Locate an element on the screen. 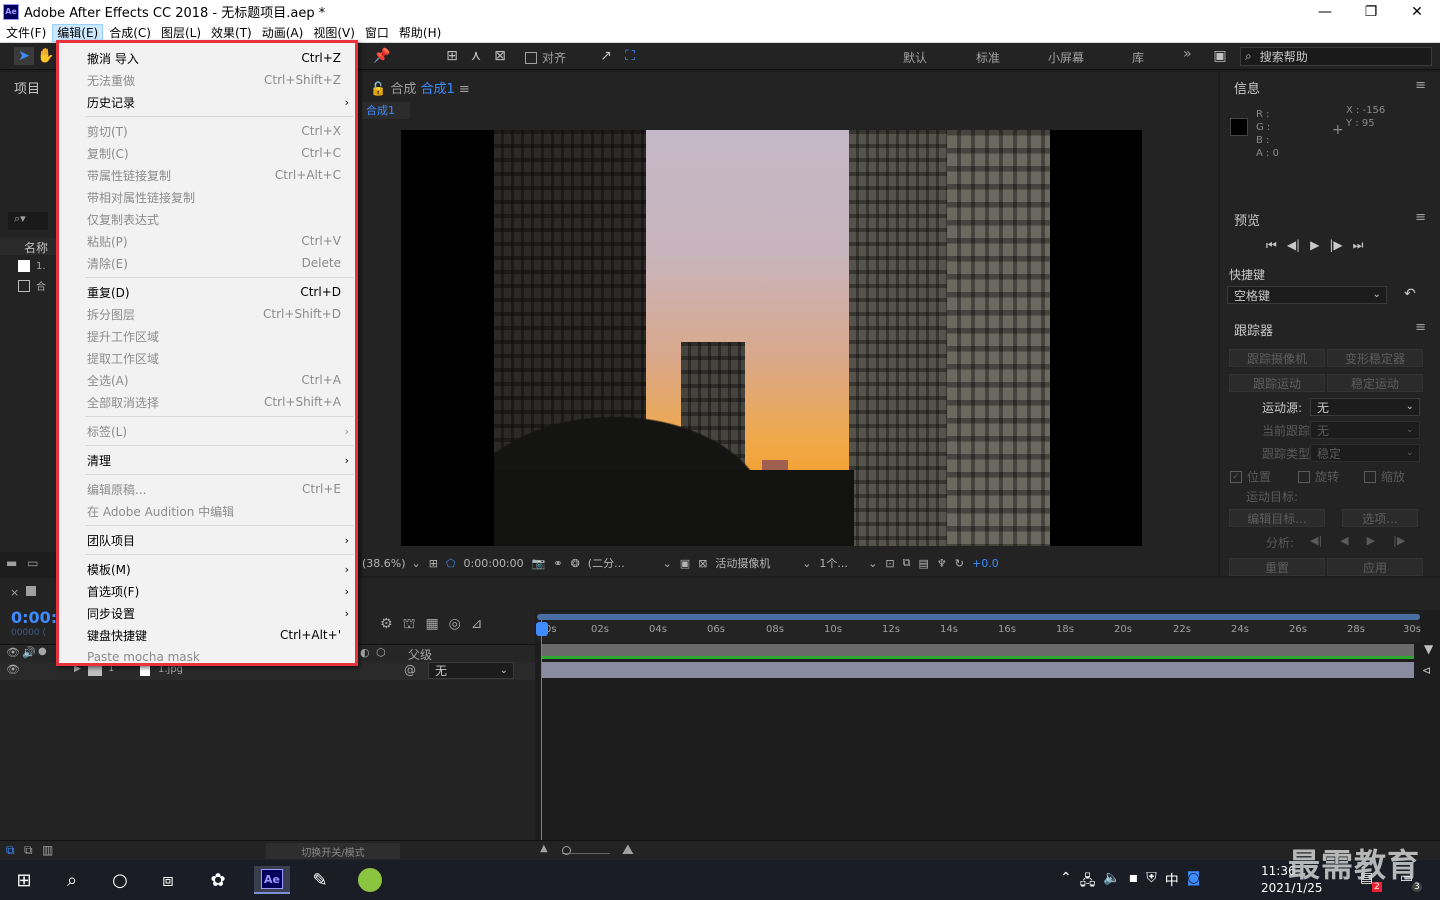 The image size is (1440, 900). workspace-more-button: » is located at coordinates (1187, 54).